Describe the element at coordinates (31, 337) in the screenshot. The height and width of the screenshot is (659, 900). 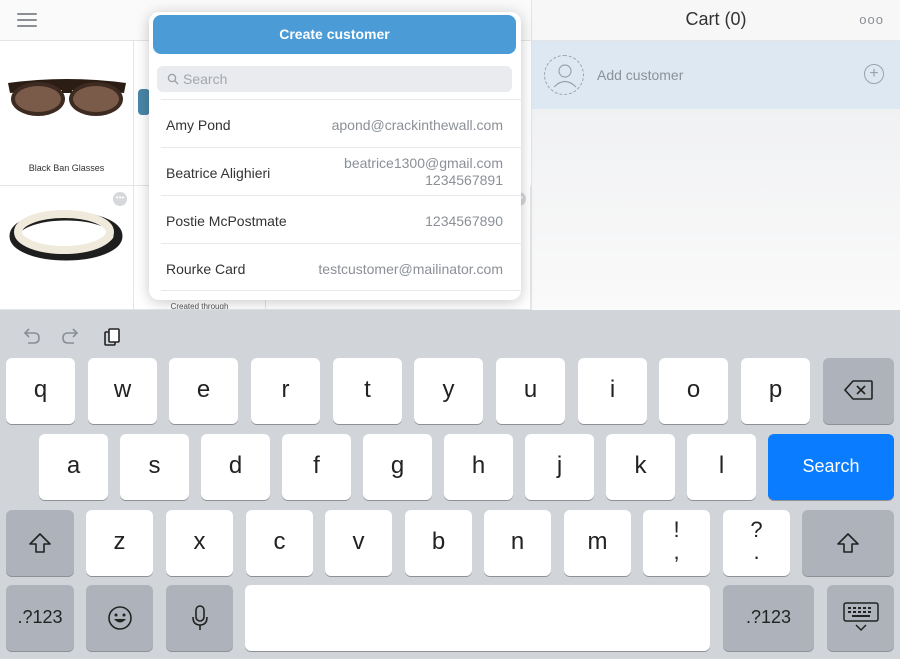
I see `undo-icon` at that location.